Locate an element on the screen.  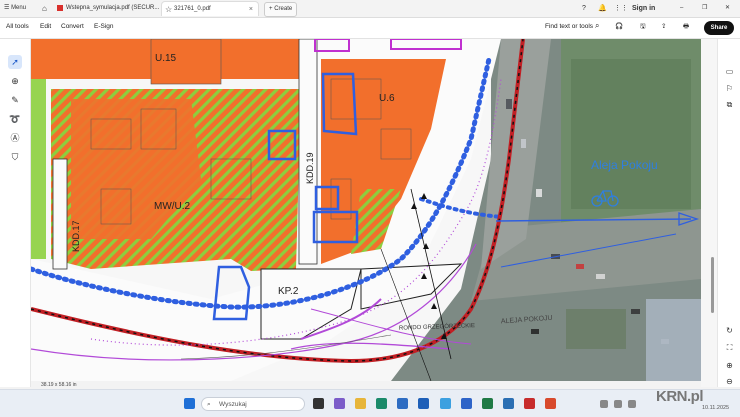
highlight-pen-icon: ✎ is located at coordinates (15, 100).